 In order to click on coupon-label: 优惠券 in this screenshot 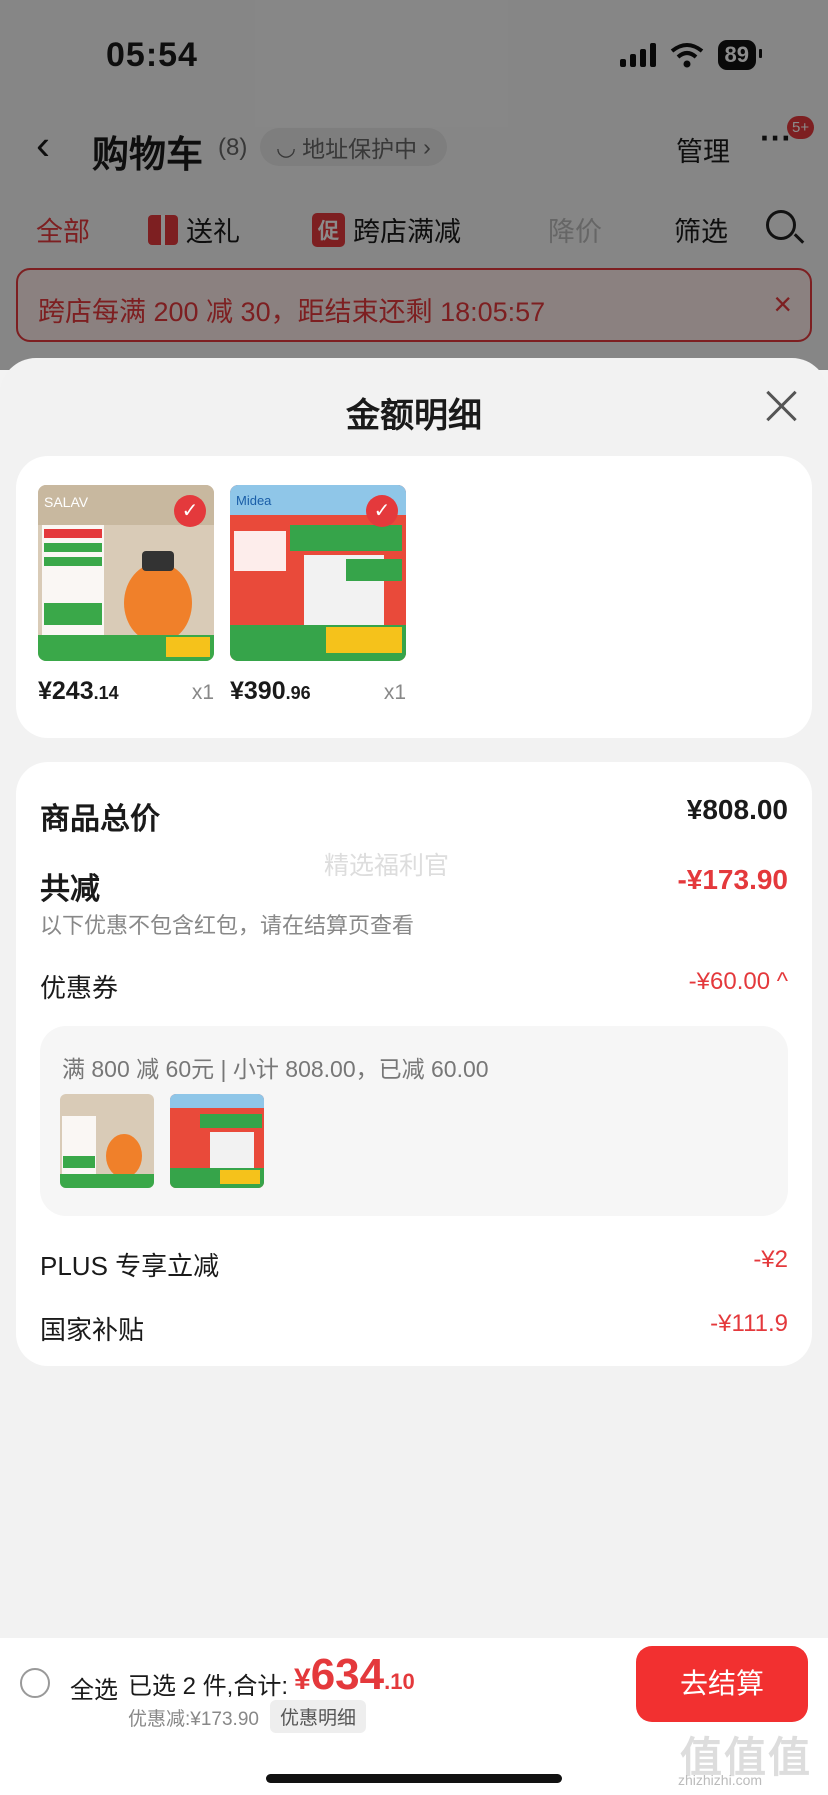, I will do `click(79, 988)`.